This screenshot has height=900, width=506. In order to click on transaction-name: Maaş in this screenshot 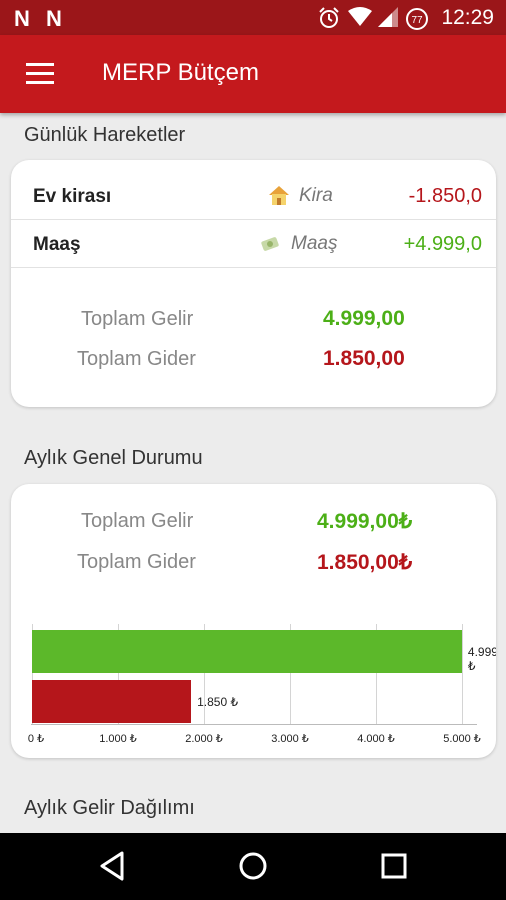, I will do `click(57, 244)`.